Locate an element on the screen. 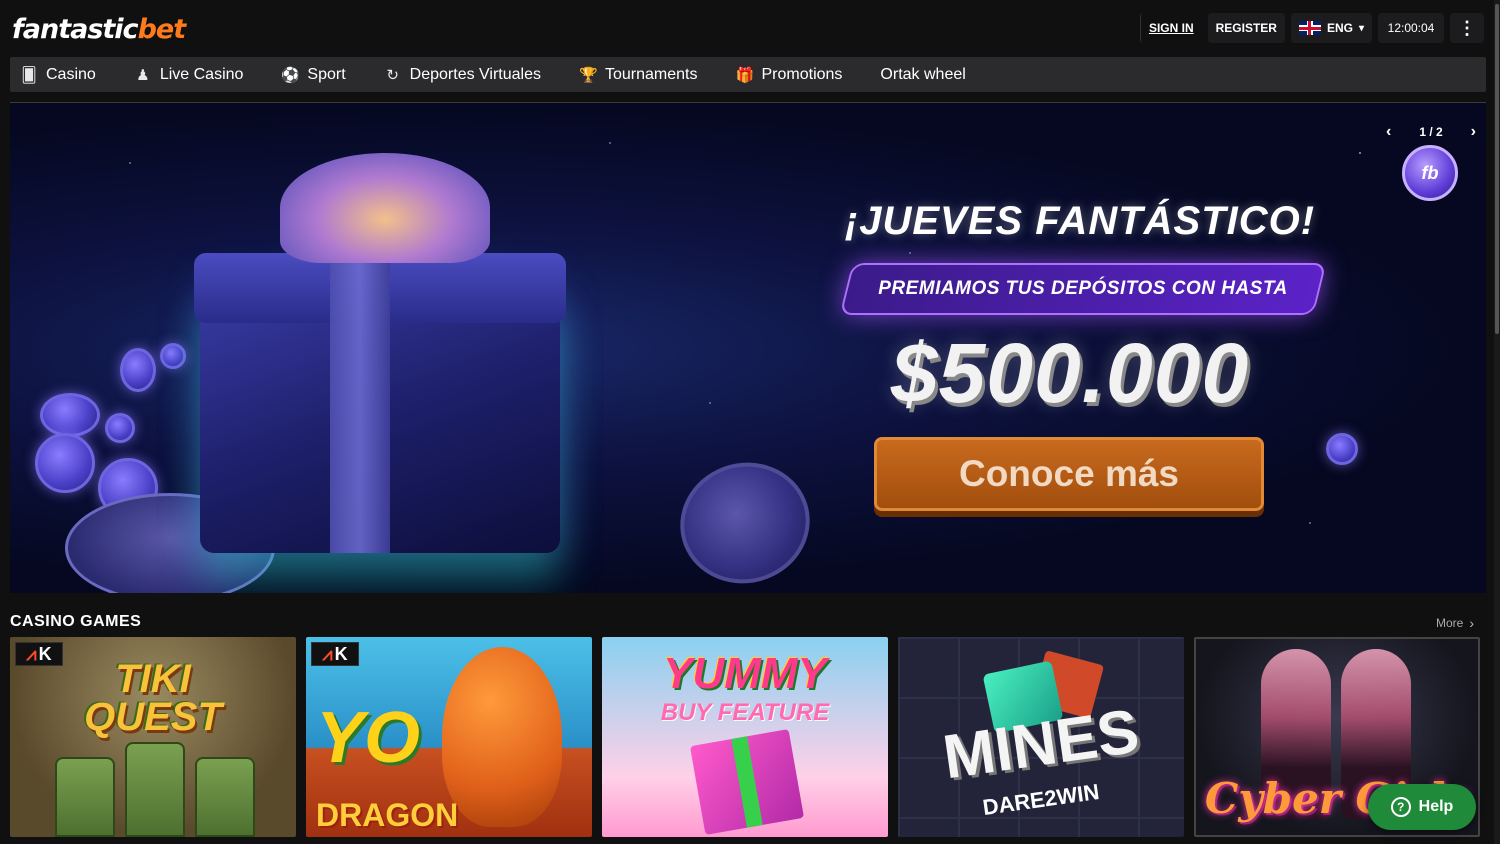 Image resolution: width=1500 pixels, height=844 pixels. nav-item-label: Sport is located at coordinates (326, 74).